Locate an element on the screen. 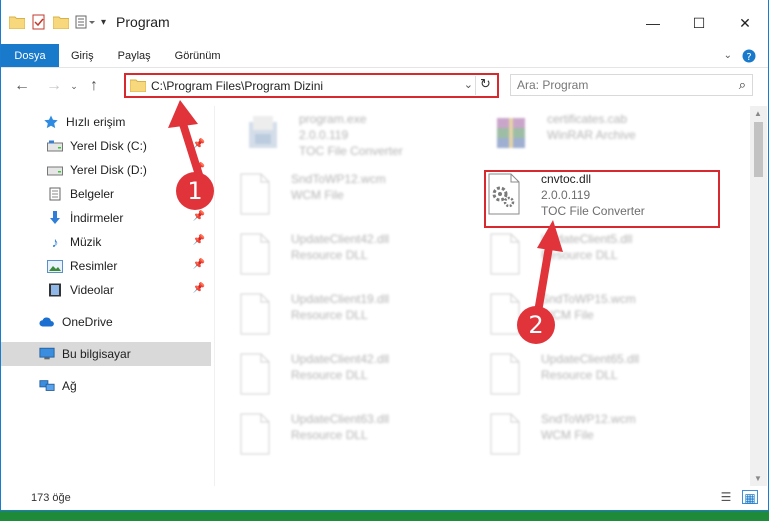  ribbon: Dosya Giriş Paylaş Görünüm ⌄ ? is located at coordinates (384, 56).